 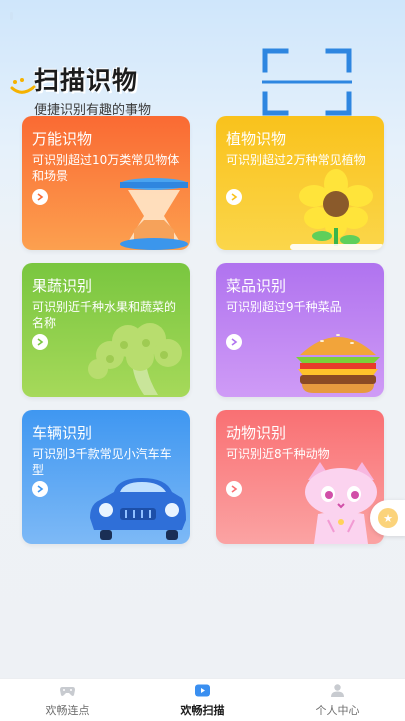 What do you see at coordinates (307, 82) in the screenshot?
I see `scan-frame-icon` at bounding box center [307, 82].